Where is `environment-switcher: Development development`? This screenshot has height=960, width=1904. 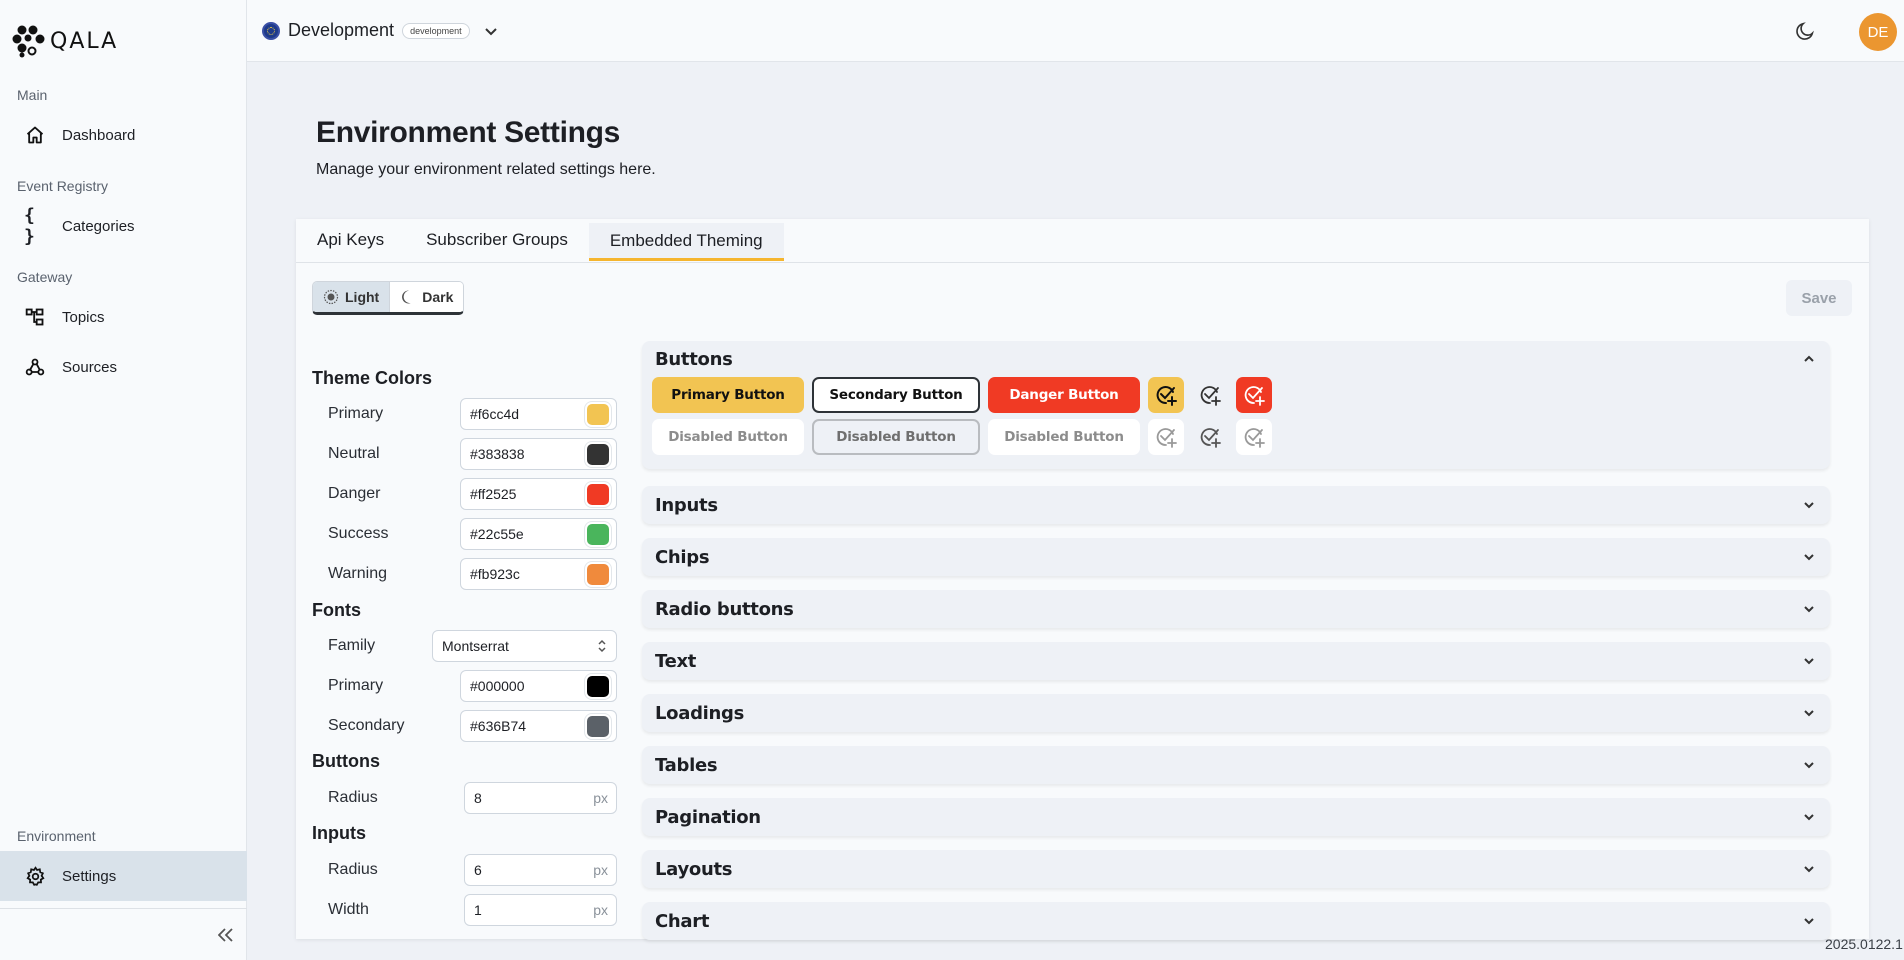 environment-switcher: Development development is located at coordinates (380, 30).